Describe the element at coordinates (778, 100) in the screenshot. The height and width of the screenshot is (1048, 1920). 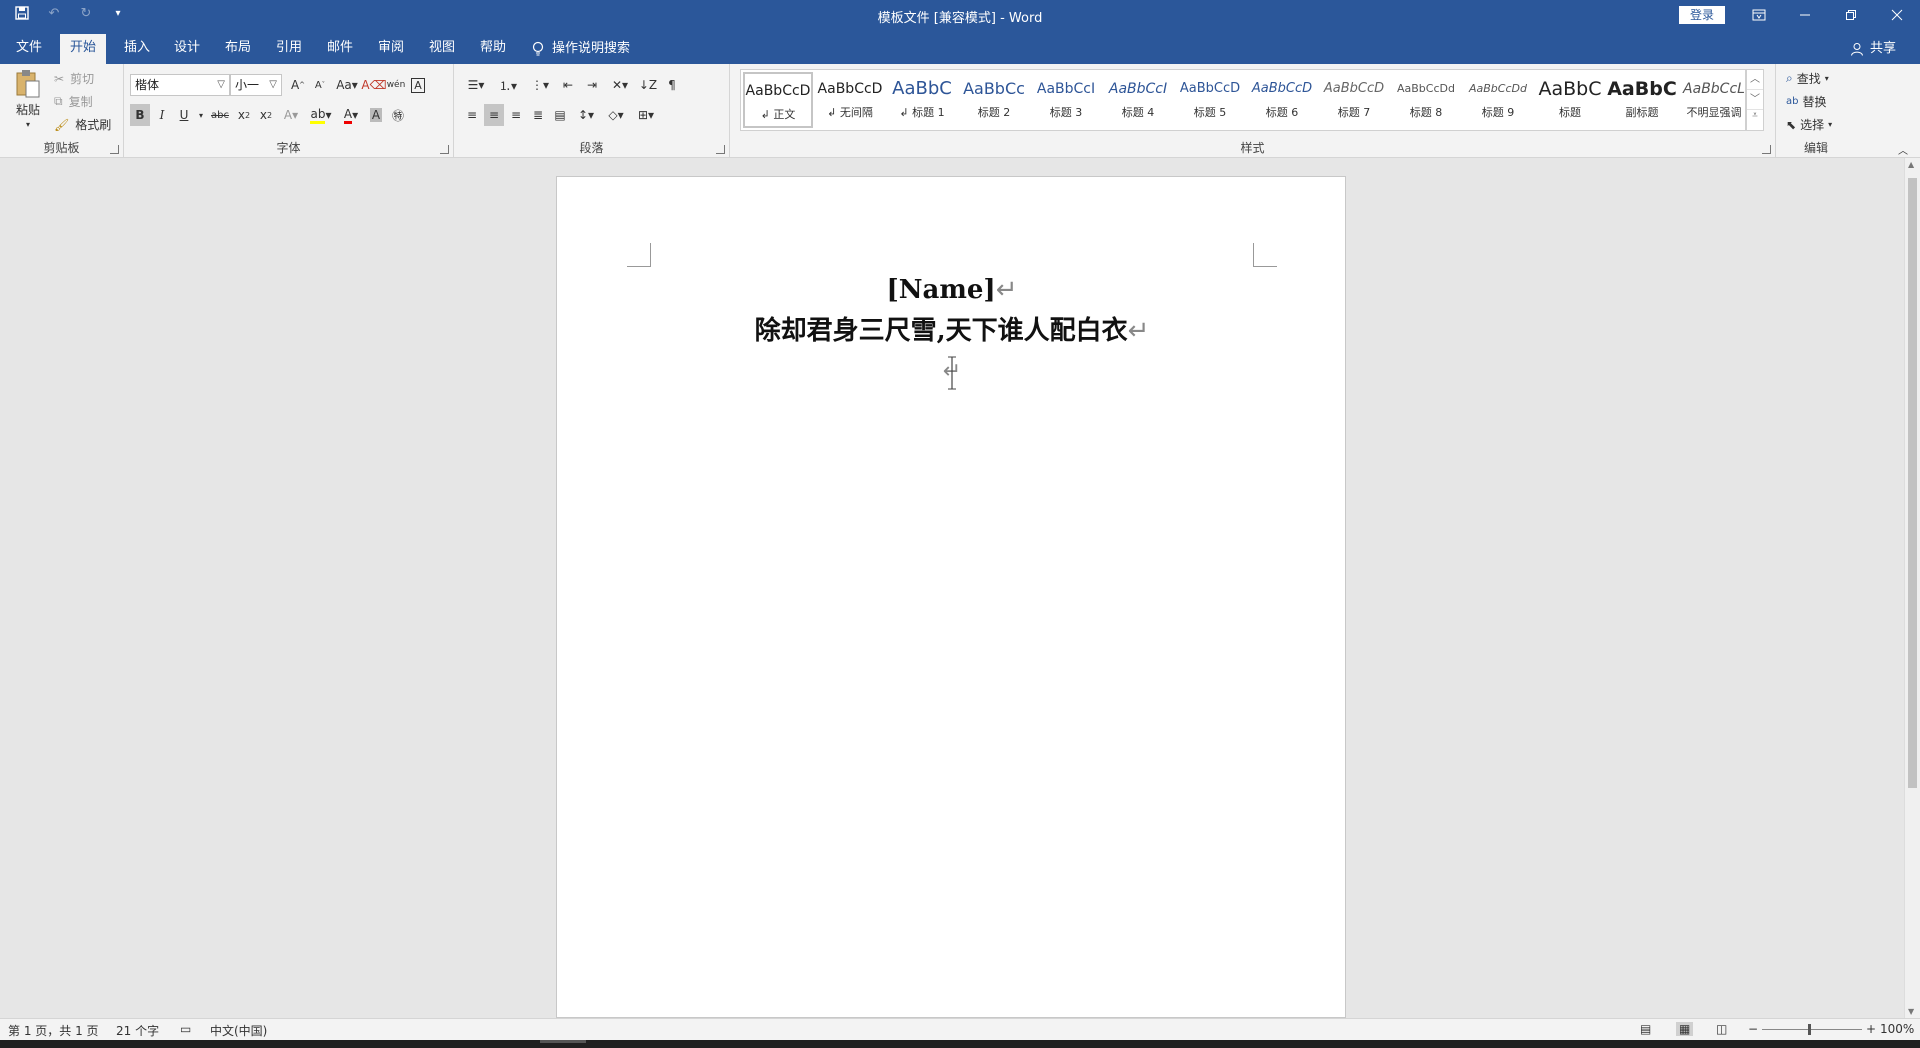
I see `style-normal: AaBbCcD ↲ 正文` at that location.